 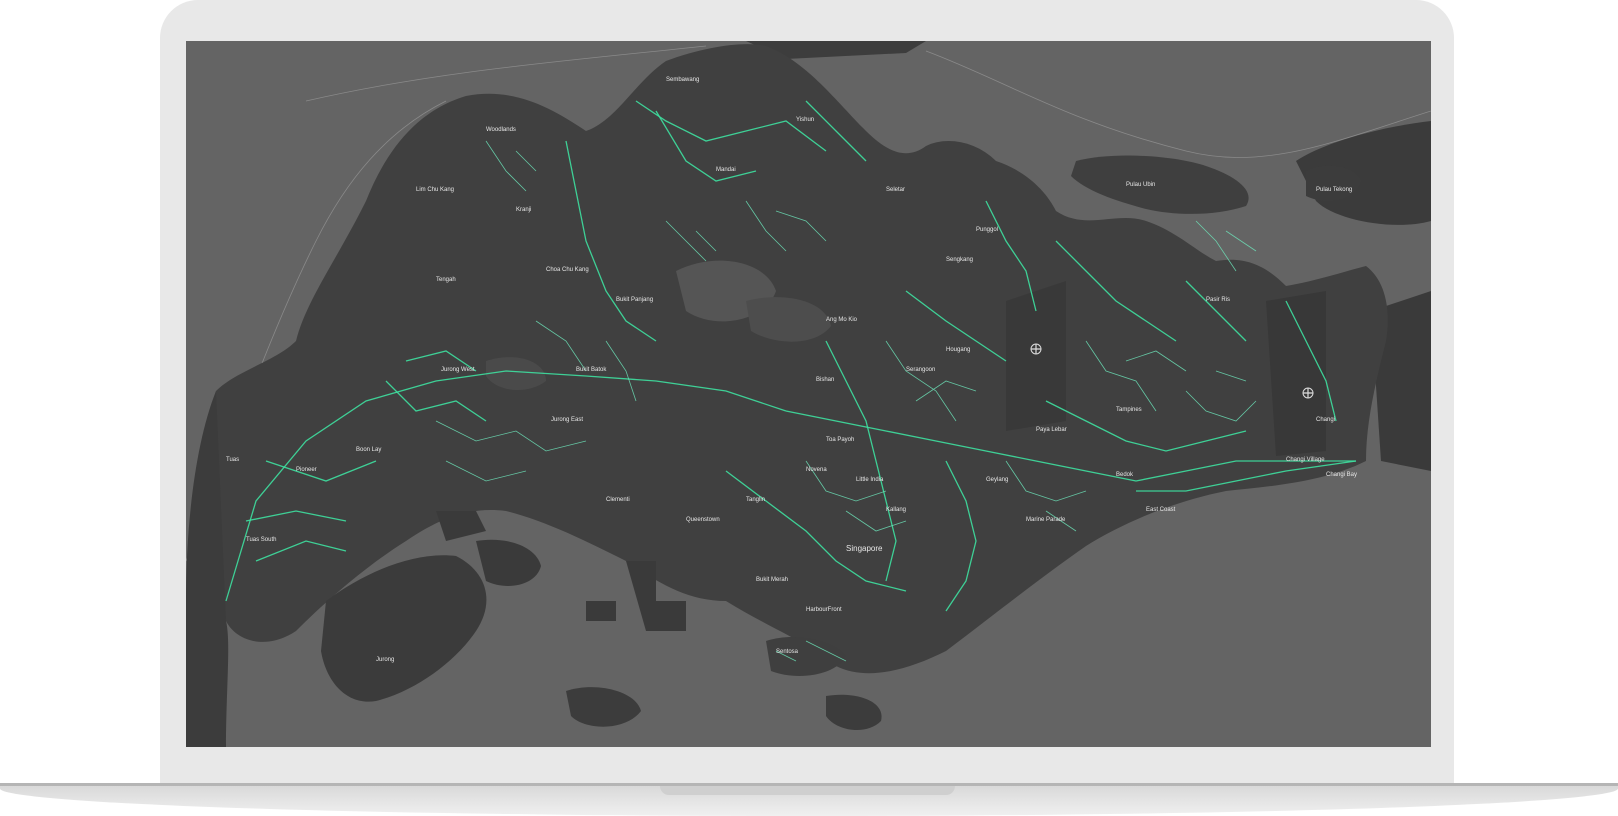 What do you see at coordinates (232, 460) in the screenshot?
I see `label-tuas: Tuas` at bounding box center [232, 460].